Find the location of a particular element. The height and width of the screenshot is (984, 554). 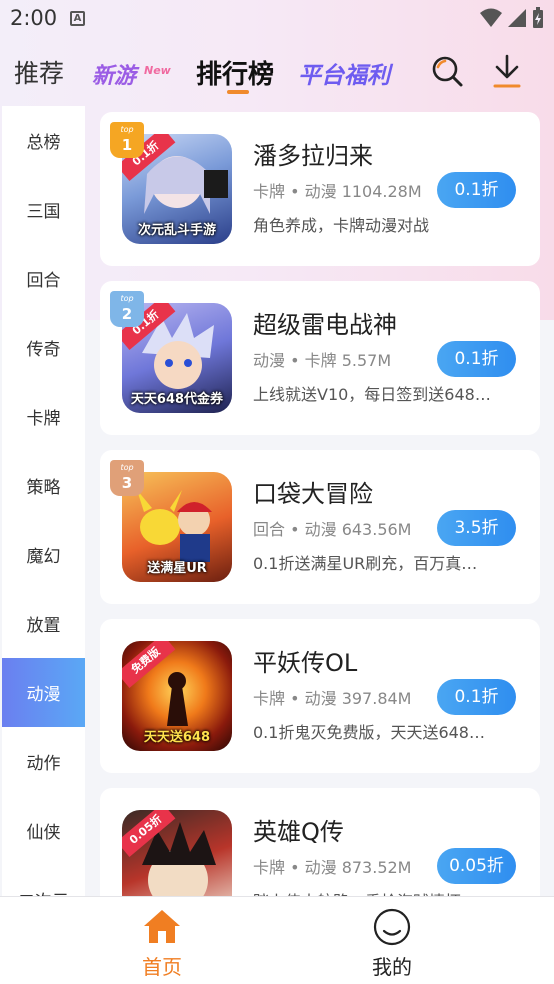

game-meta: 动漫 • 卡牌 5.57M is located at coordinates (322, 360).